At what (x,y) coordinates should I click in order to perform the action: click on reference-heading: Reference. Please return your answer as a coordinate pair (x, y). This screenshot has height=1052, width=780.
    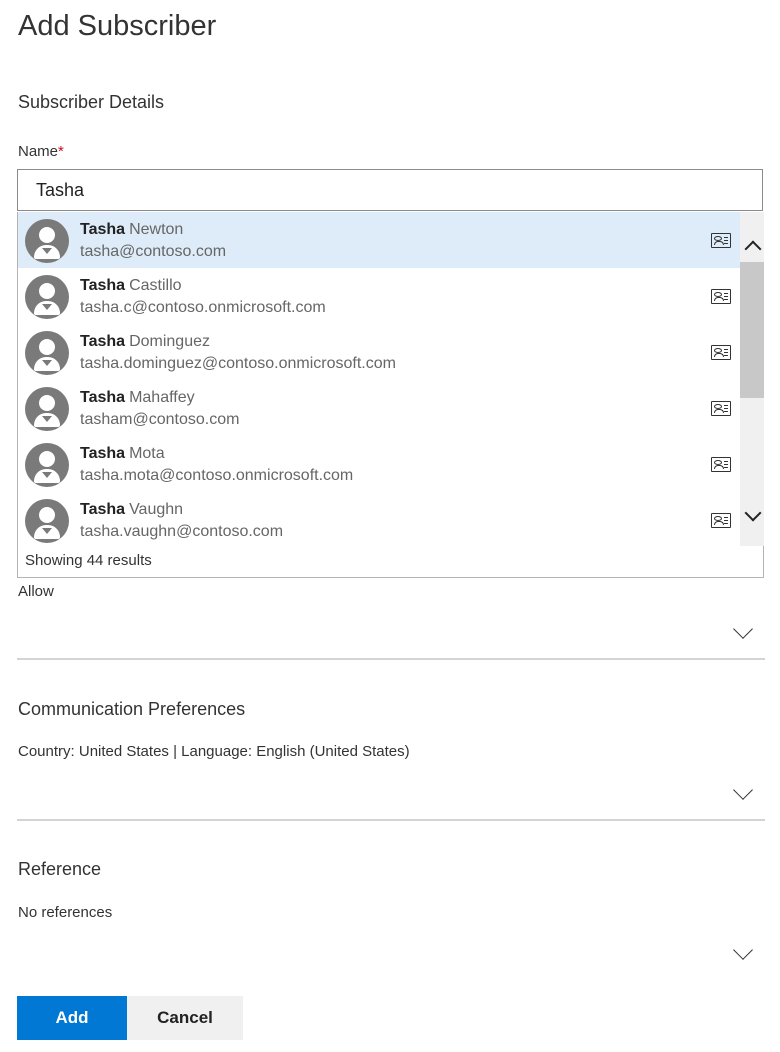
    Looking at the image, I should click on (60, 869).